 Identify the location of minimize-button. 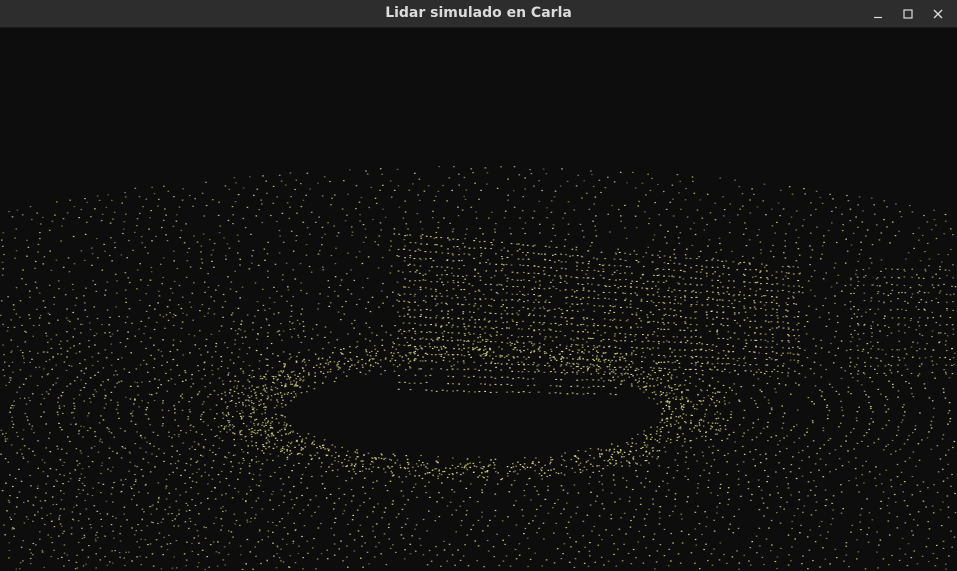
(878, 14).